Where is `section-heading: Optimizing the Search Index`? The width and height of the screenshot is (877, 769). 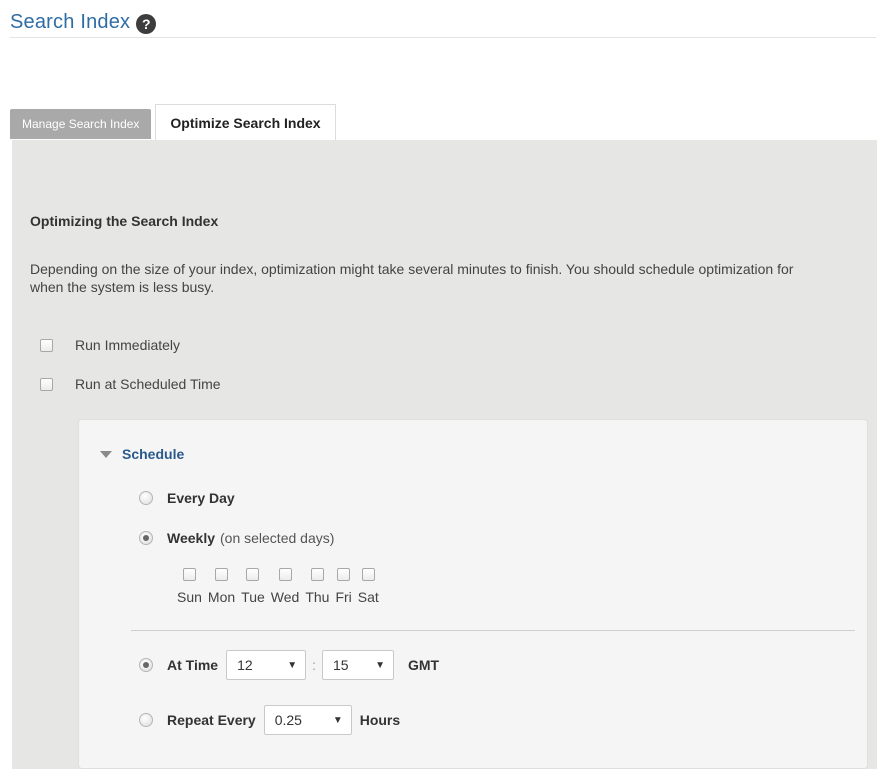 section-heading: Optimizing the Search Index is located at coordinates (124, 221).